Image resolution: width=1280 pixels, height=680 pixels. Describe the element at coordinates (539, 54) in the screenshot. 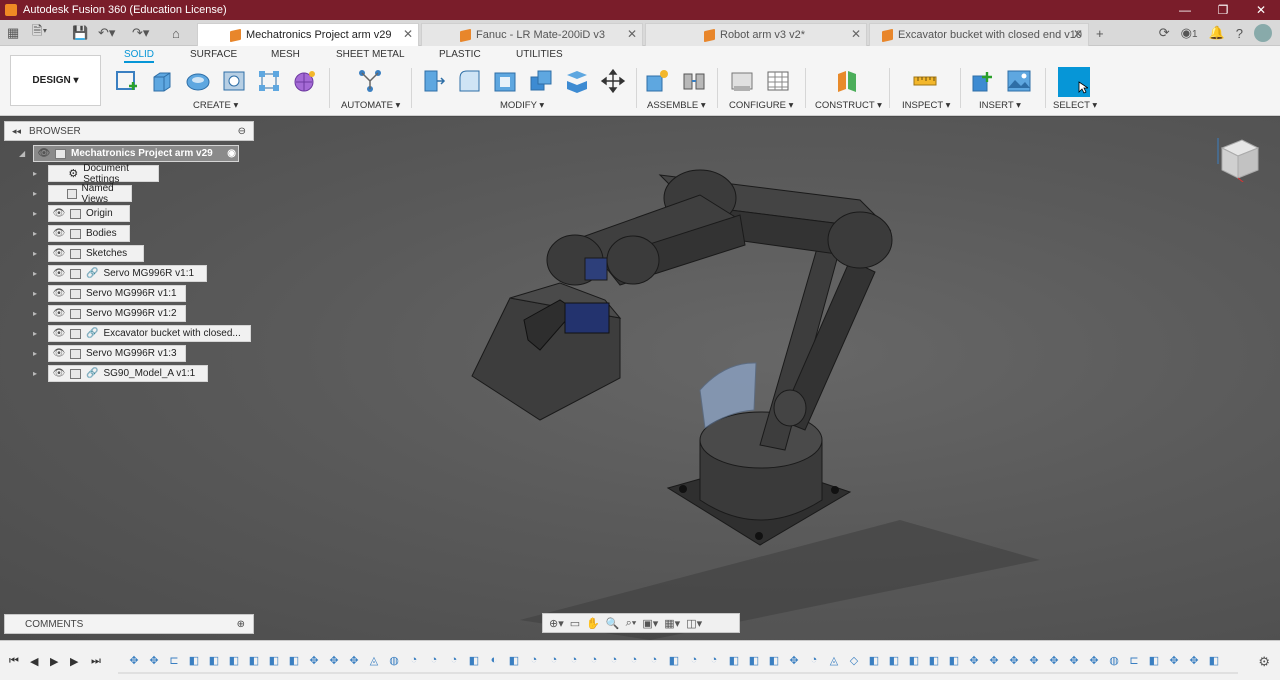

I see `tab-utilities: UTILITIES` at that location.